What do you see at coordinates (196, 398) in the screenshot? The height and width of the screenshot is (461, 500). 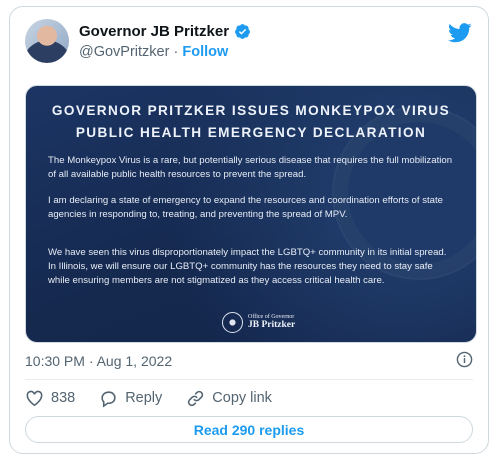 I see `link-icon` at bounding box center [196, 398].